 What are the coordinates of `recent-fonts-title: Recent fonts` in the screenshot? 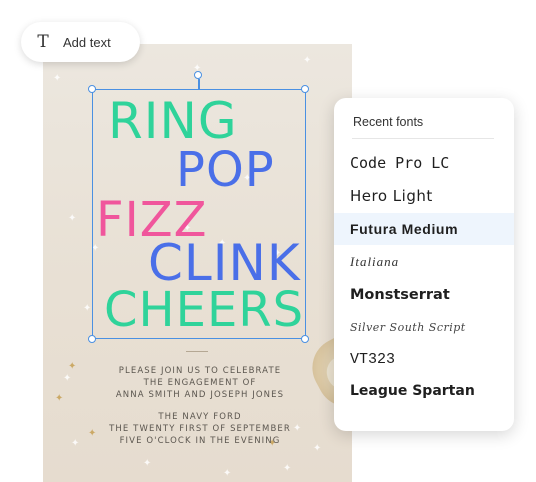 It's located at (388, 122).